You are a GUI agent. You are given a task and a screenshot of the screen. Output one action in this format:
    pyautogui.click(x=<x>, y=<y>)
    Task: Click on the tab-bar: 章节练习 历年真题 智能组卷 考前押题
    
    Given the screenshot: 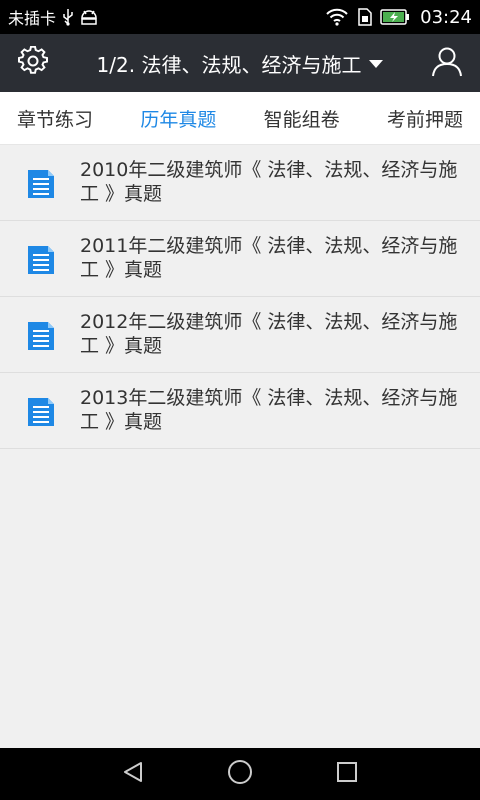 What is the action you would take?
    pyautogui.click(x=240, y=118)
    